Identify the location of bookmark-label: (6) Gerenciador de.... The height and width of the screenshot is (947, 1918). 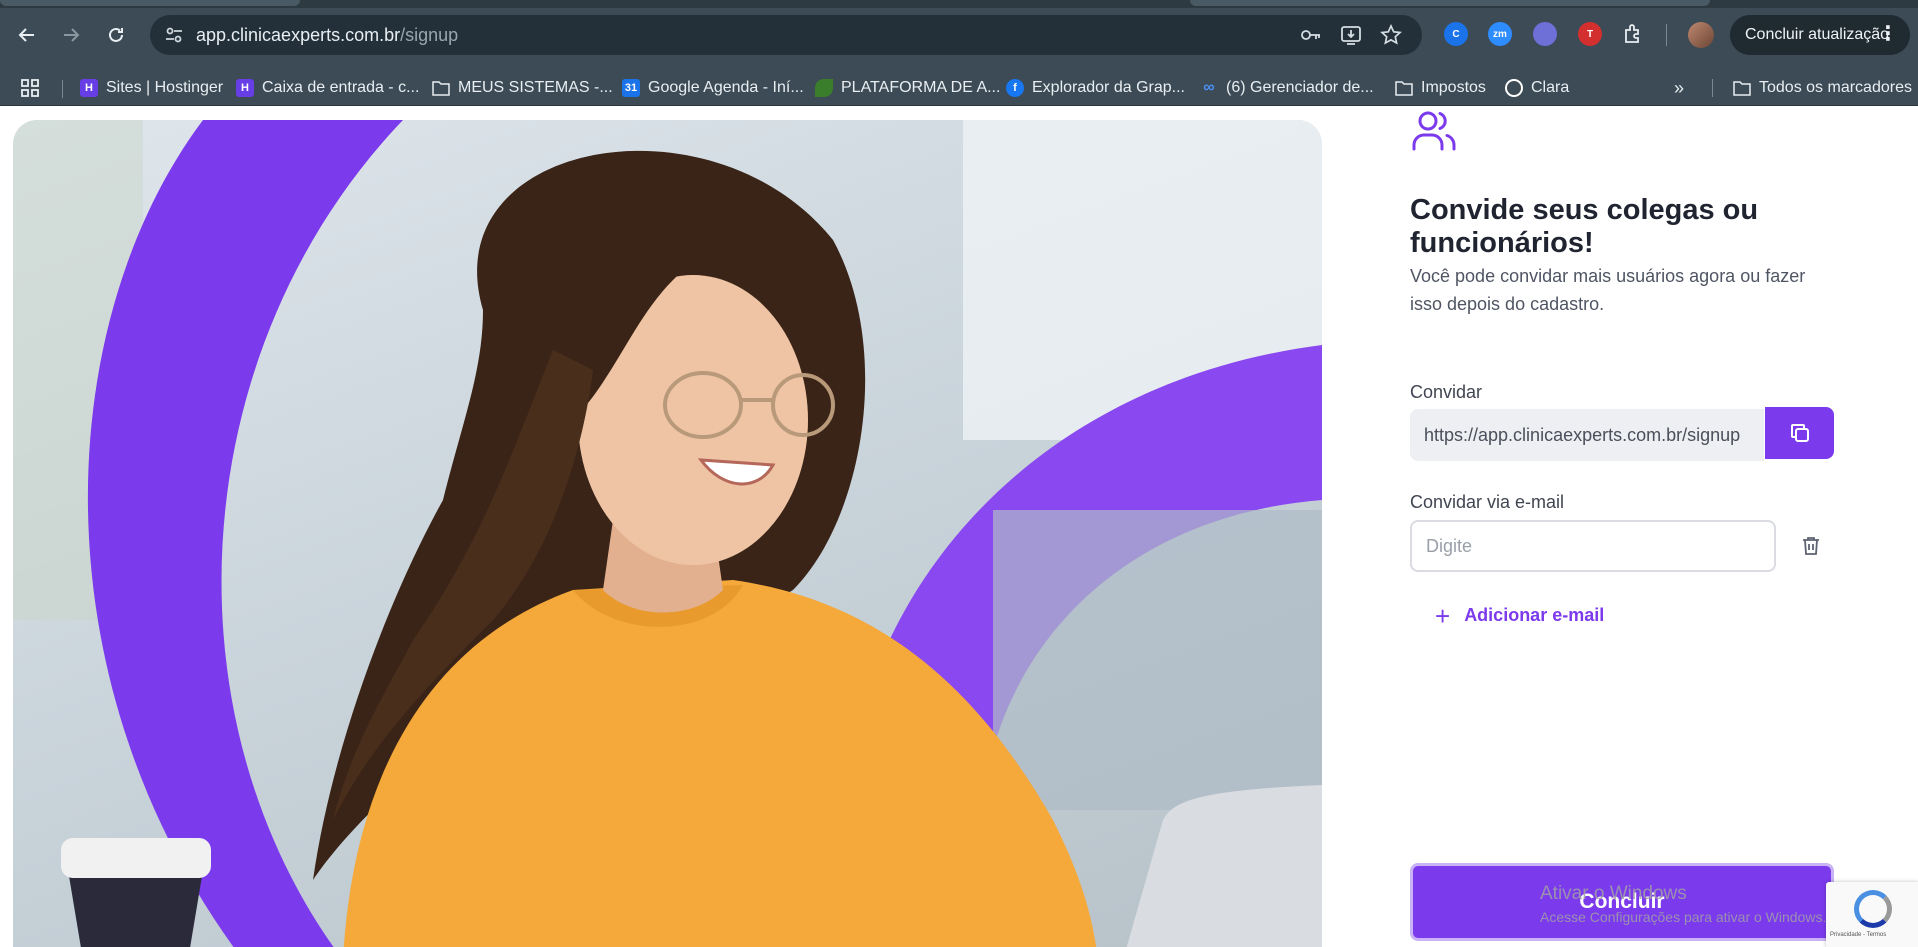
(1300, 87).